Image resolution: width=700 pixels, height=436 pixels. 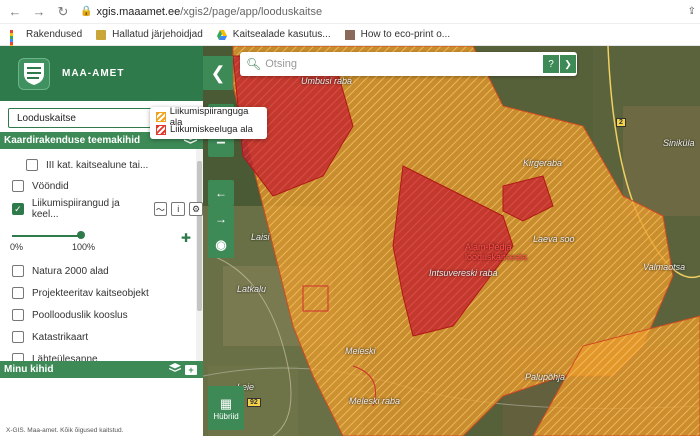 I want to click on my-layers-title: Minu kihid, so click(x=29, y=369).